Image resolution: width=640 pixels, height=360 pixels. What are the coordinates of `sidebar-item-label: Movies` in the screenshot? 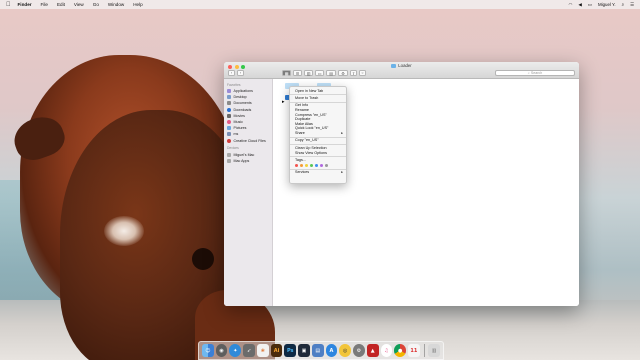 It's located at (239, 115).